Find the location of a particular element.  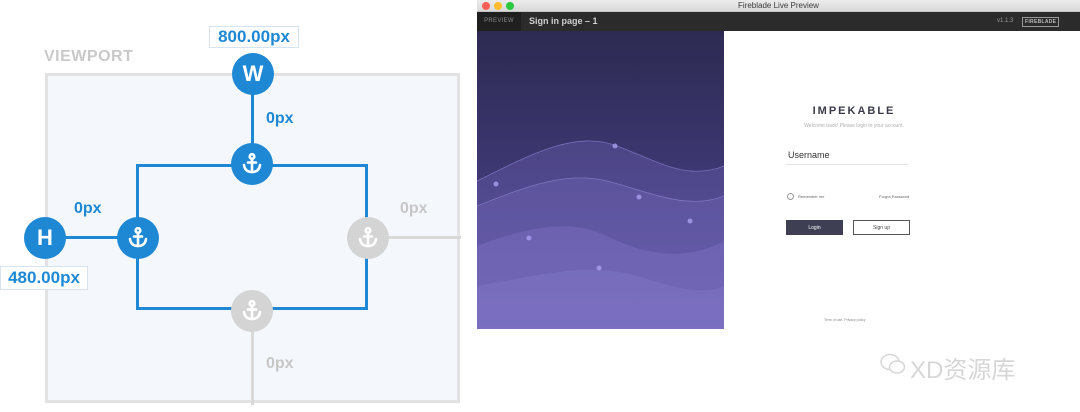

wave-graphic is located at coordinates (600, 234).